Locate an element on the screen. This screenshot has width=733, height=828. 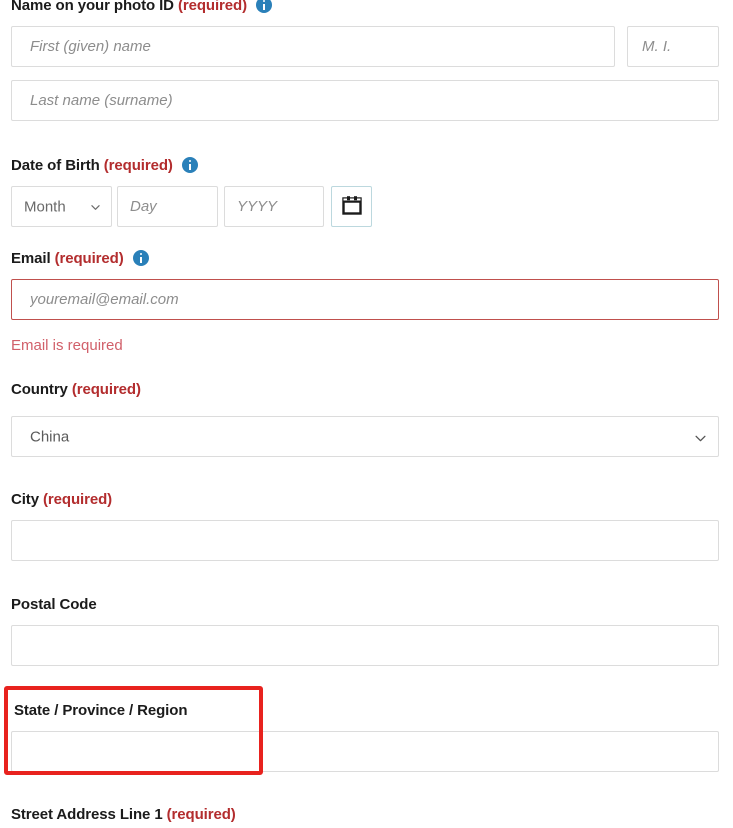
birth-month-select: Month is located at coordinates (61, 206).